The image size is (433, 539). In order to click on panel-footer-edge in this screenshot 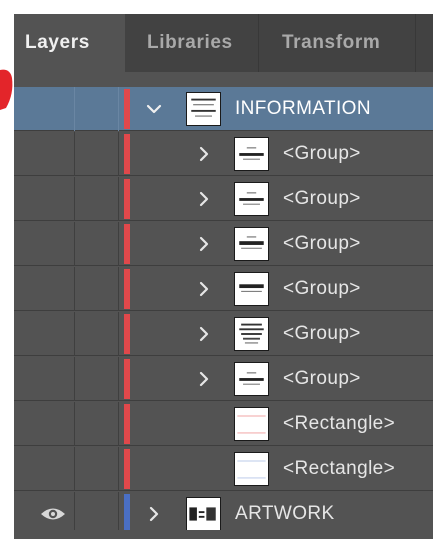, I will do `click(223, 534)`.